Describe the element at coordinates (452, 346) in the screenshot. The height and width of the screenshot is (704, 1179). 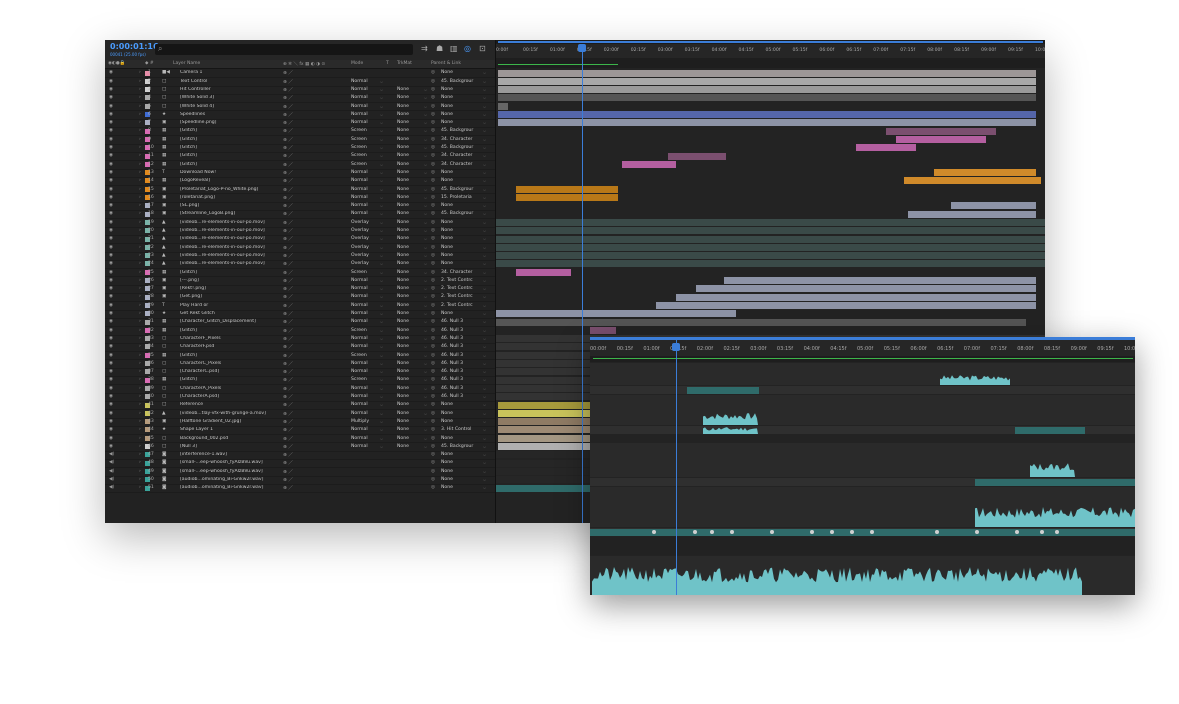
I see `parent-select: 46. Null 3` at that location.